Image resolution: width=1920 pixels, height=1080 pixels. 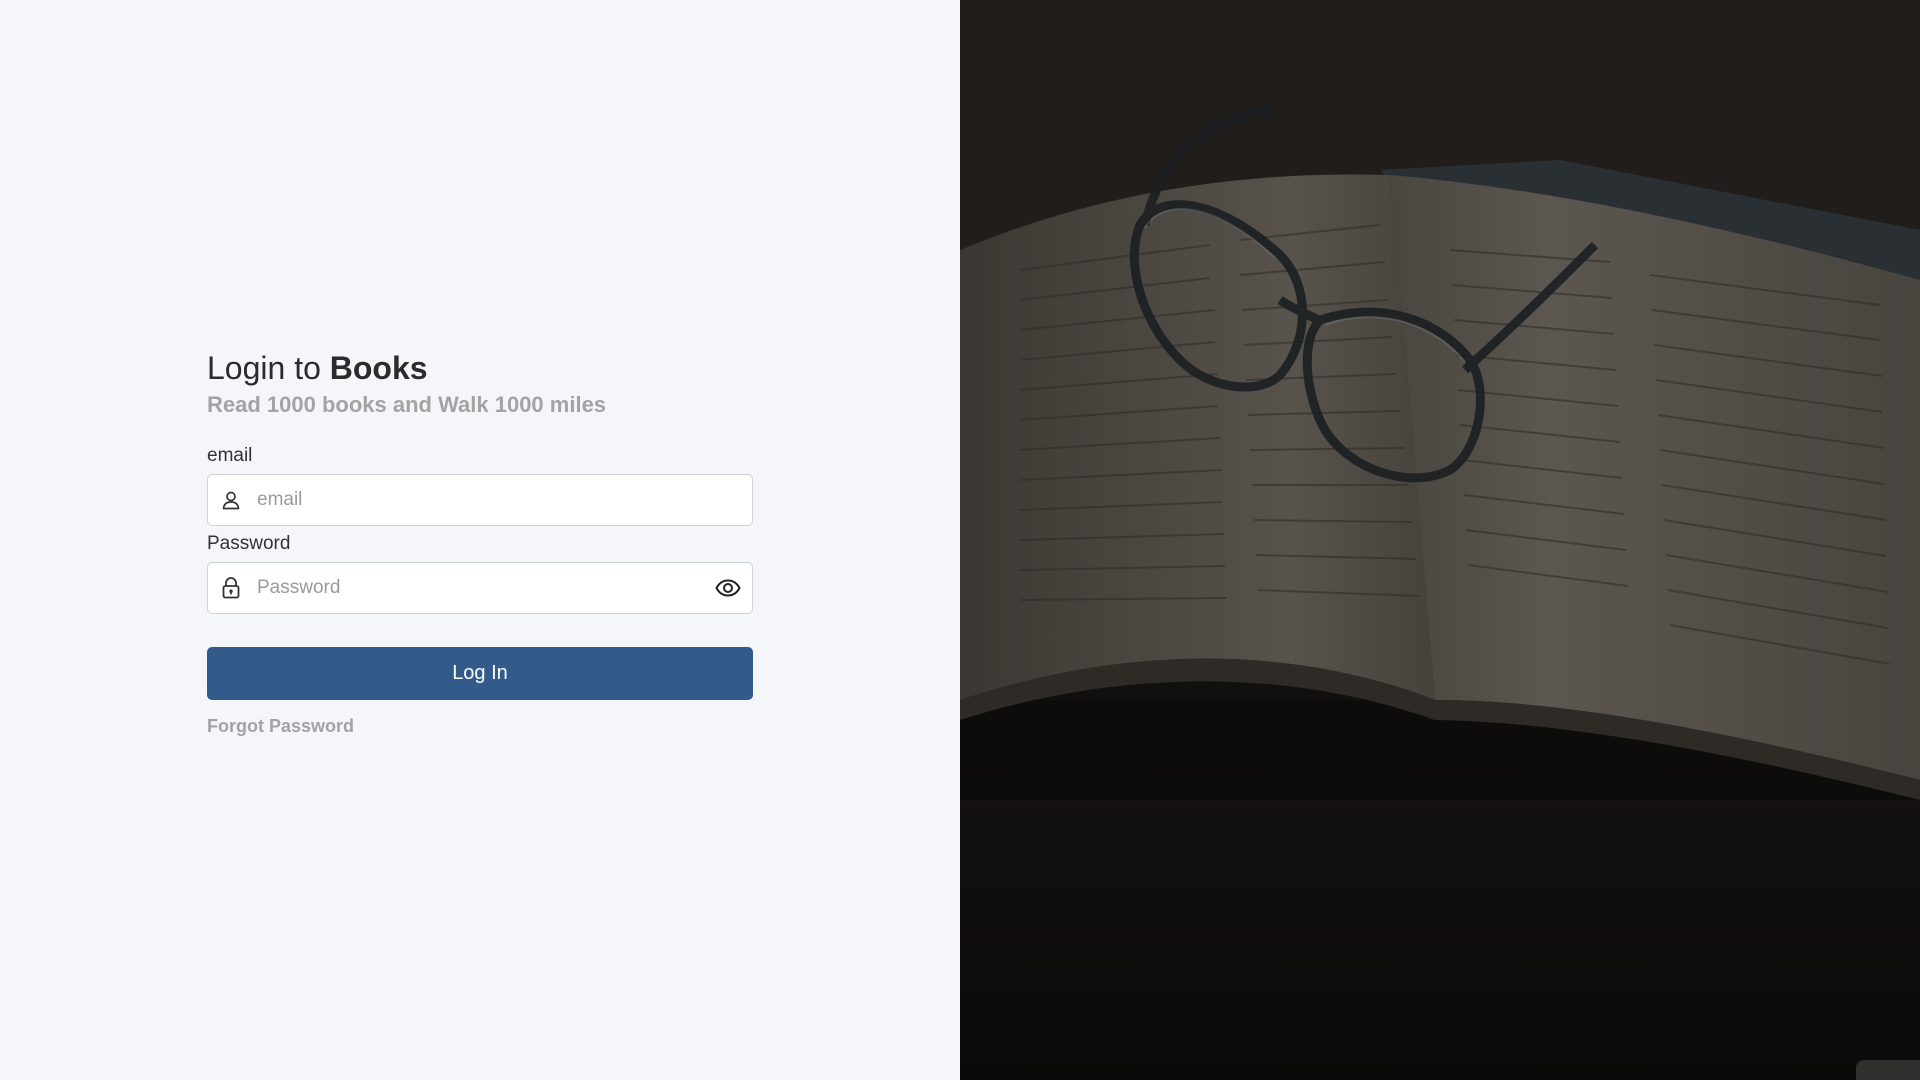 I want to click on title-brand: Books, so click(x=378, y=368).